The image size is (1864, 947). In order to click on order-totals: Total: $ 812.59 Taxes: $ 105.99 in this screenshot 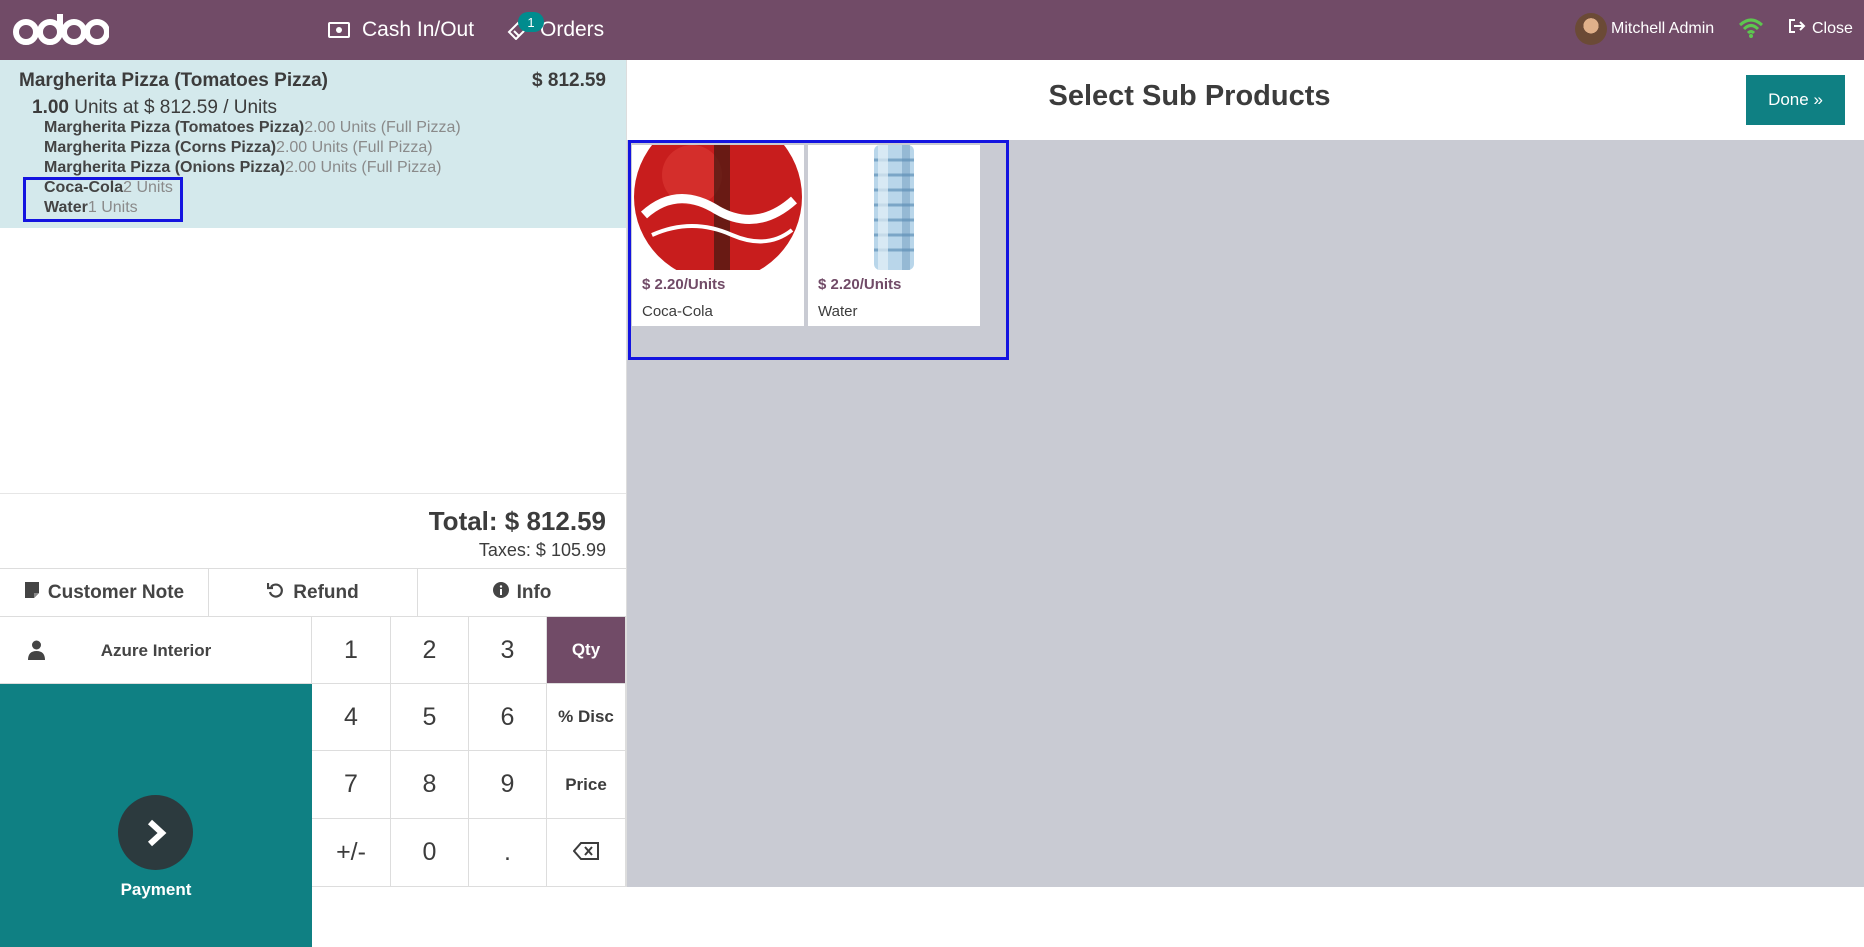, I will do `click(313, 535)`.